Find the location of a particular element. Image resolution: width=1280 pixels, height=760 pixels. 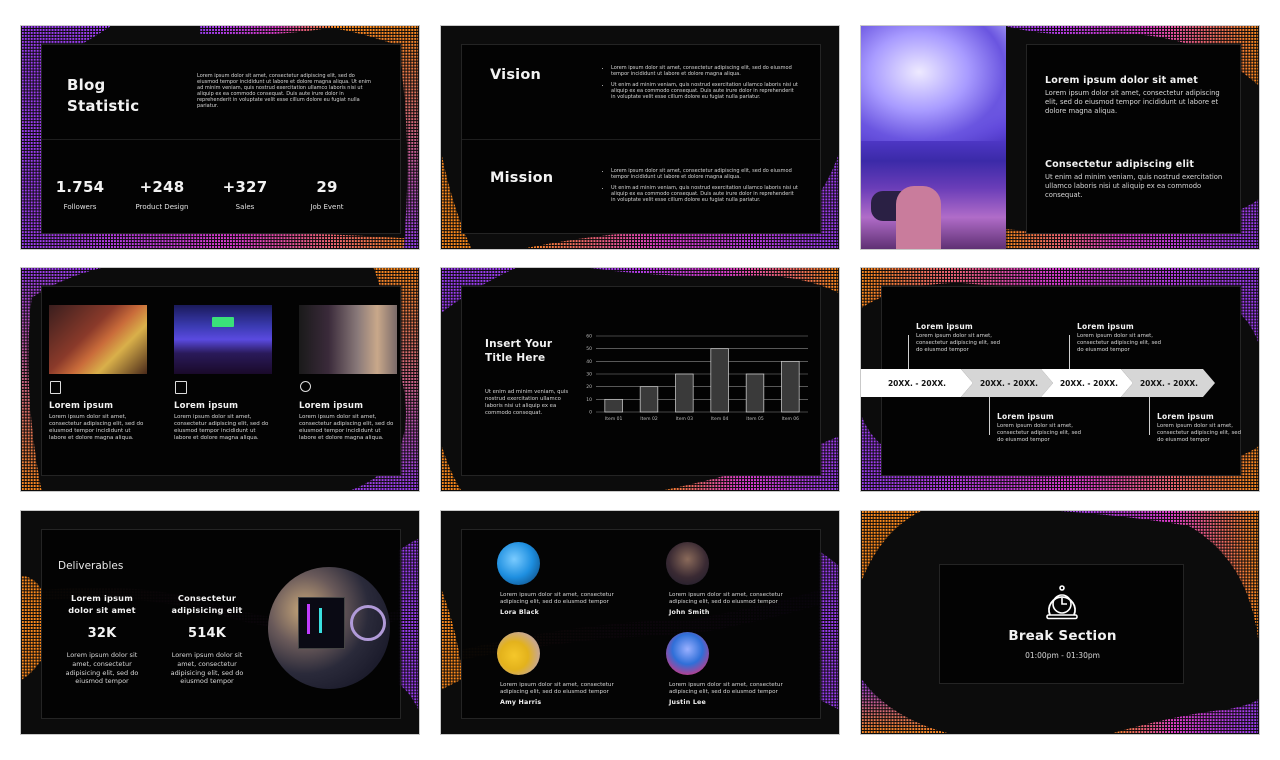

x-tick-label: Item 05 is located at coordinates (755, 419).